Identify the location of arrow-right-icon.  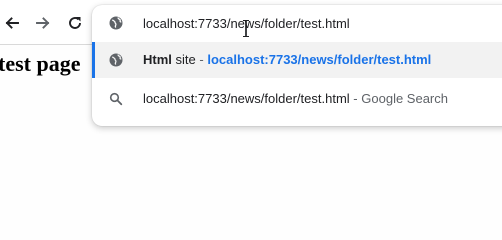
(43, 23).